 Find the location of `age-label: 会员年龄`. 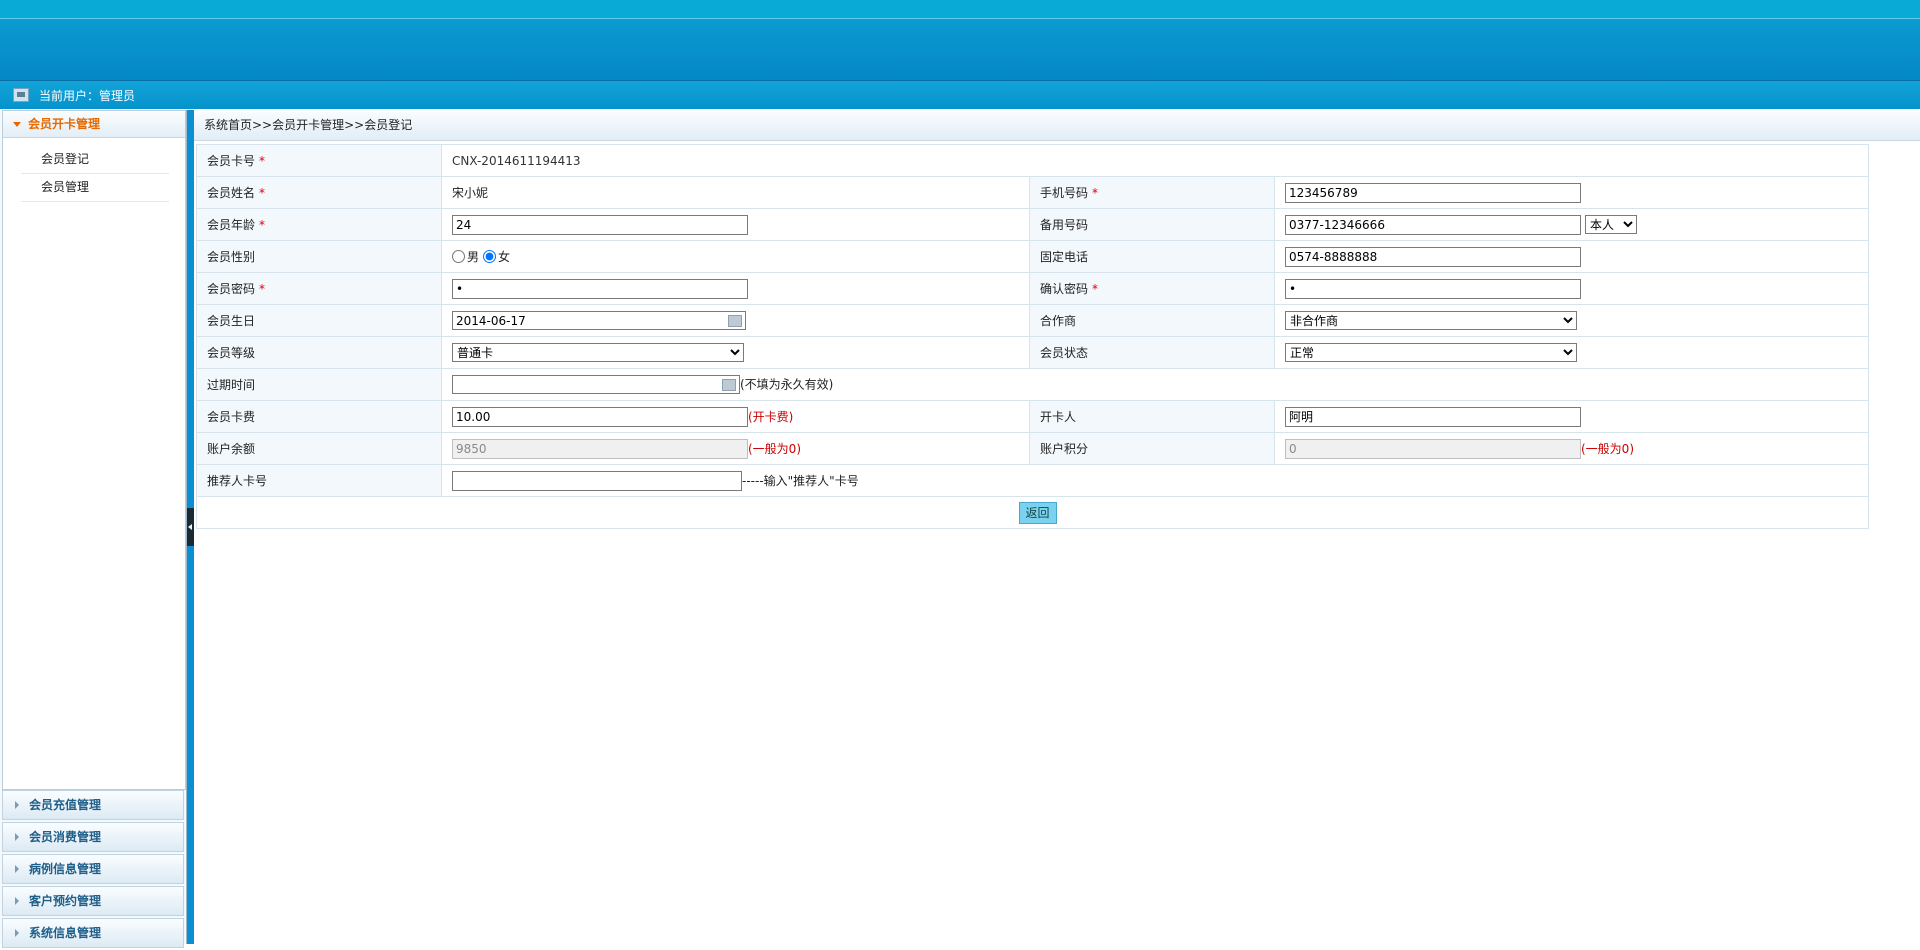

age-label: 会员年龄 is located at coordinates (231, 225).